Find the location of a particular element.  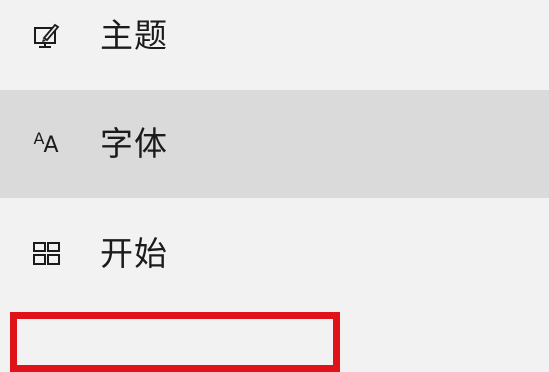

theme-brush-icon is located at coordinates (46, 36).